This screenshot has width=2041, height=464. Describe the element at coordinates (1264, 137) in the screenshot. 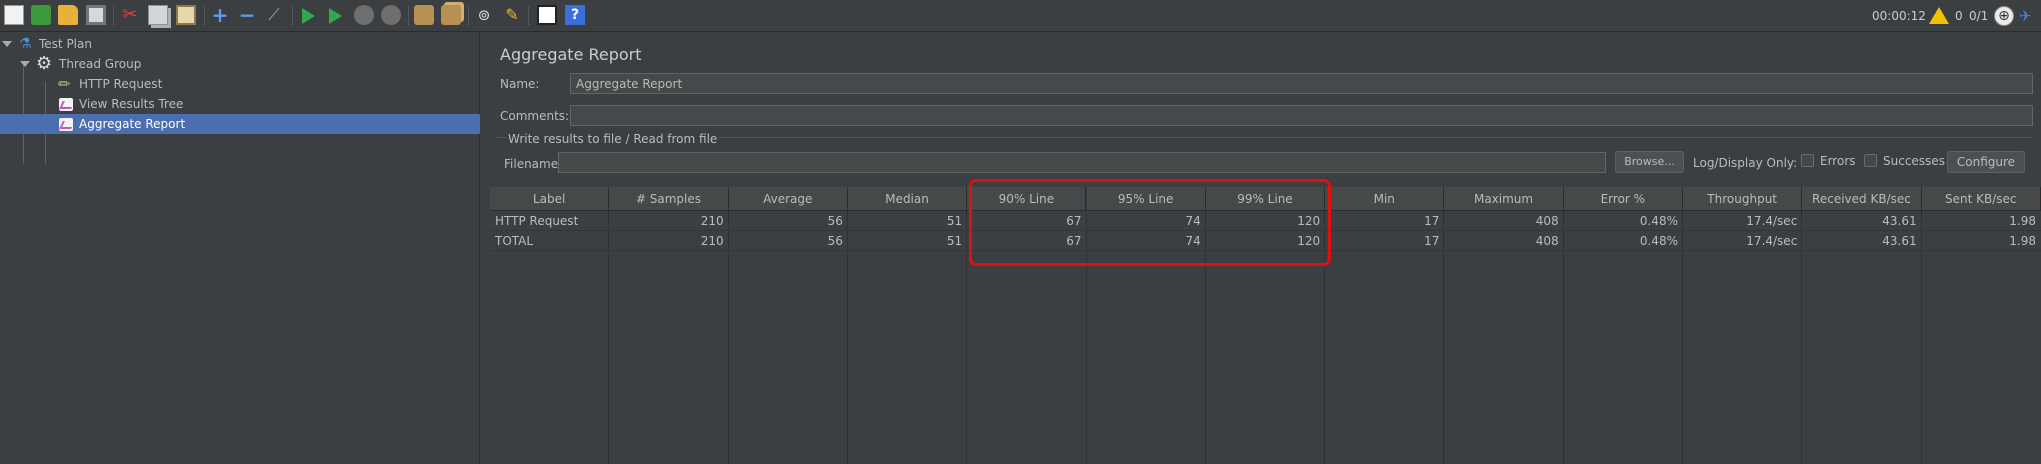

I see `file-group-border` at that location.